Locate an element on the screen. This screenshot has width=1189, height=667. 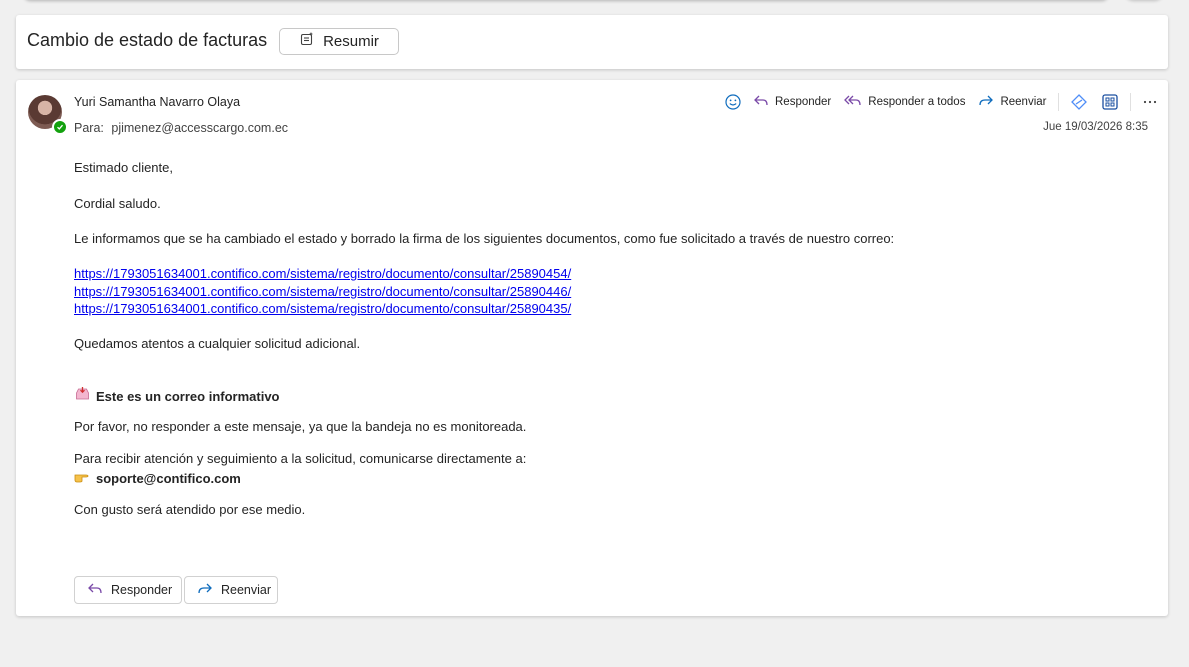
footer-forward-button: Reenviar is located at coordinates (231, 590).